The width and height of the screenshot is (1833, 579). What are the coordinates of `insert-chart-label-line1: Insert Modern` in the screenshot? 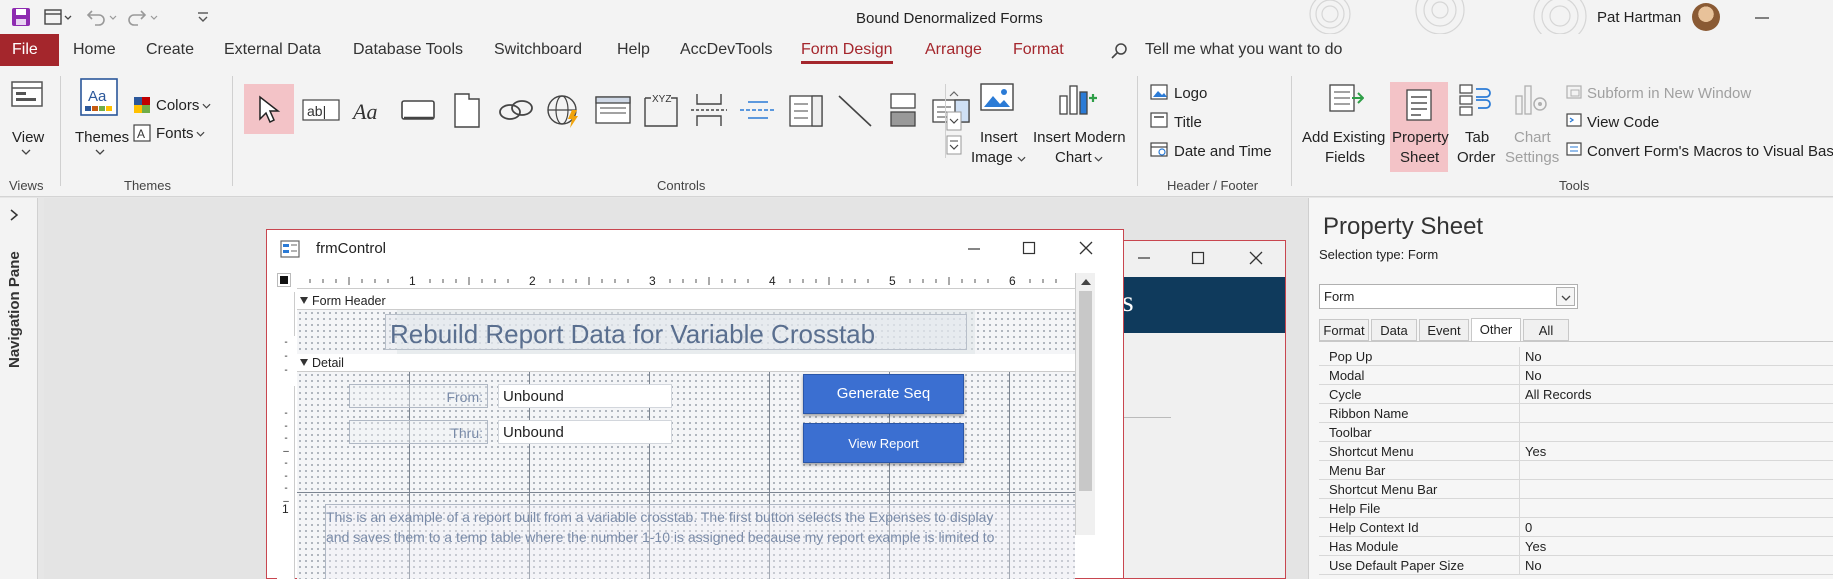 It's located at (1079, 137).